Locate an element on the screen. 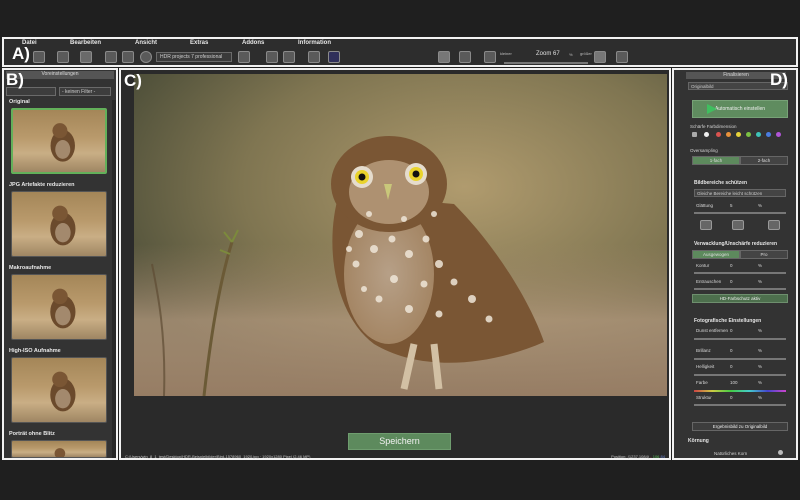 Image resolution: width=800 pixels, height=500 pixels. color-dot-orange is located at coordinates (728, 134).